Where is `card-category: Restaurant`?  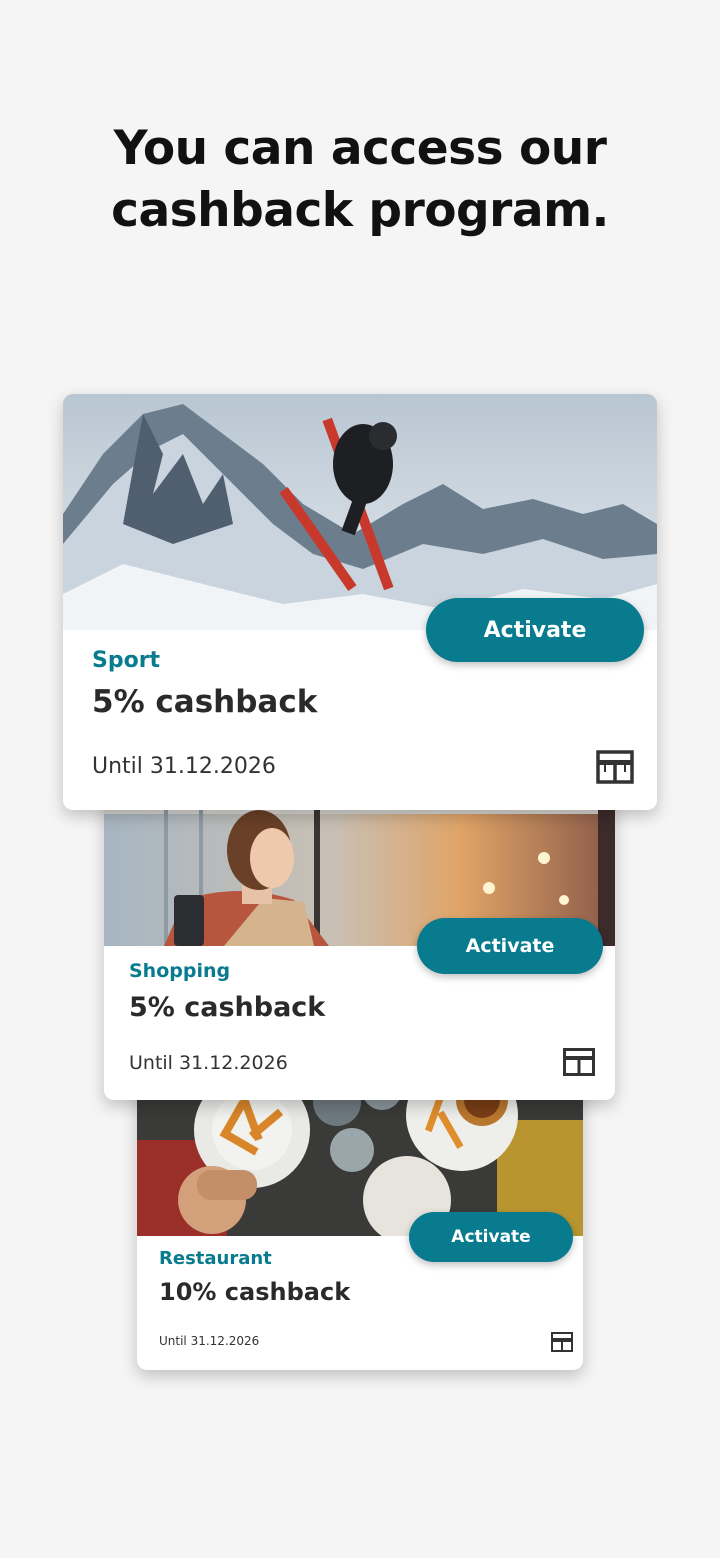 card-category: Restaurant is located at coordinates (215, 1258).